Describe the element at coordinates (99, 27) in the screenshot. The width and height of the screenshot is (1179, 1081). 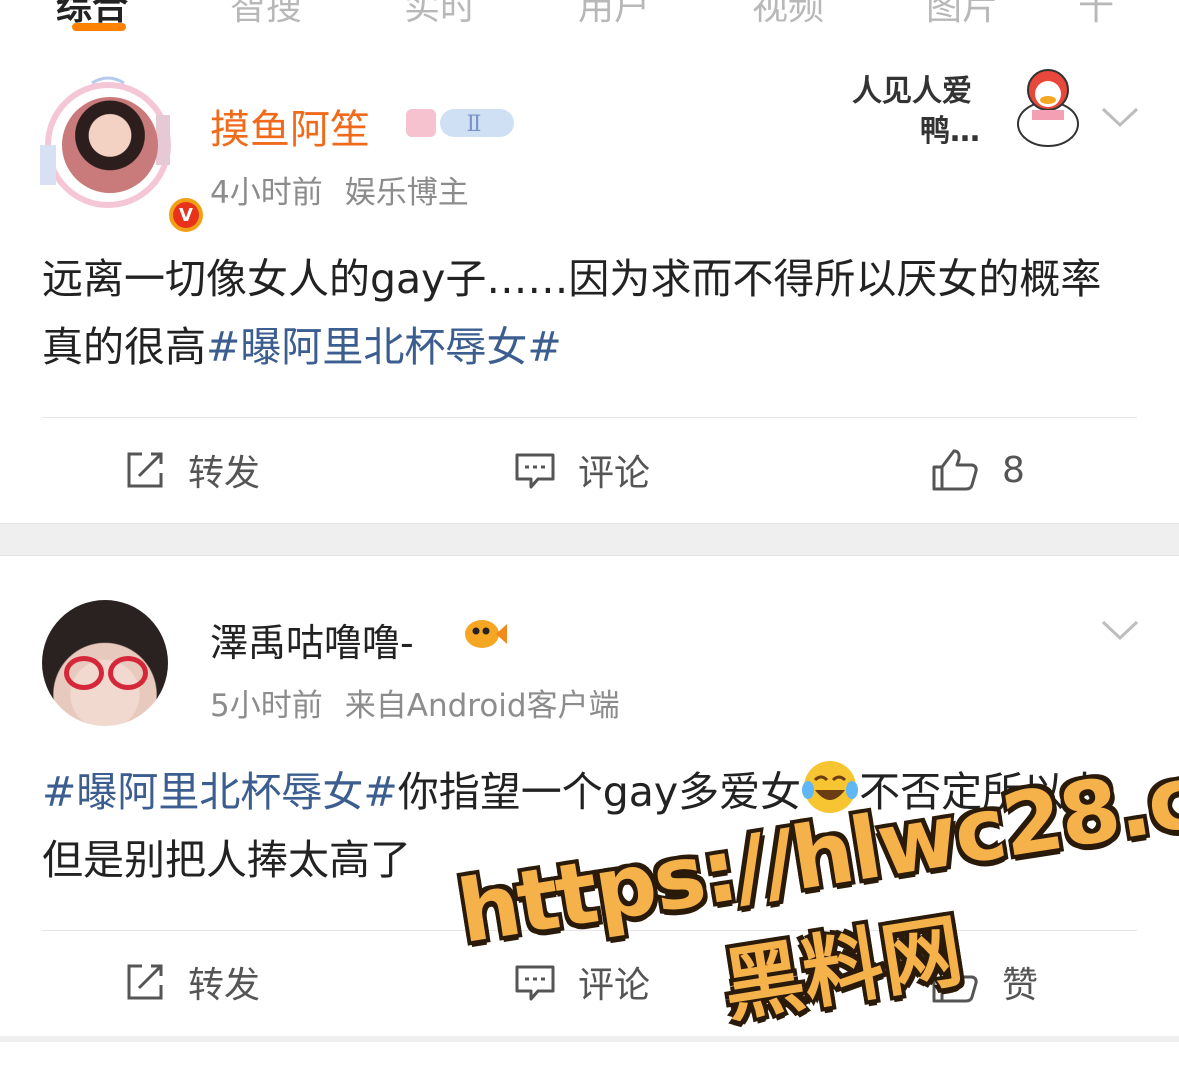
I see `active-tab-indicator` at that location.